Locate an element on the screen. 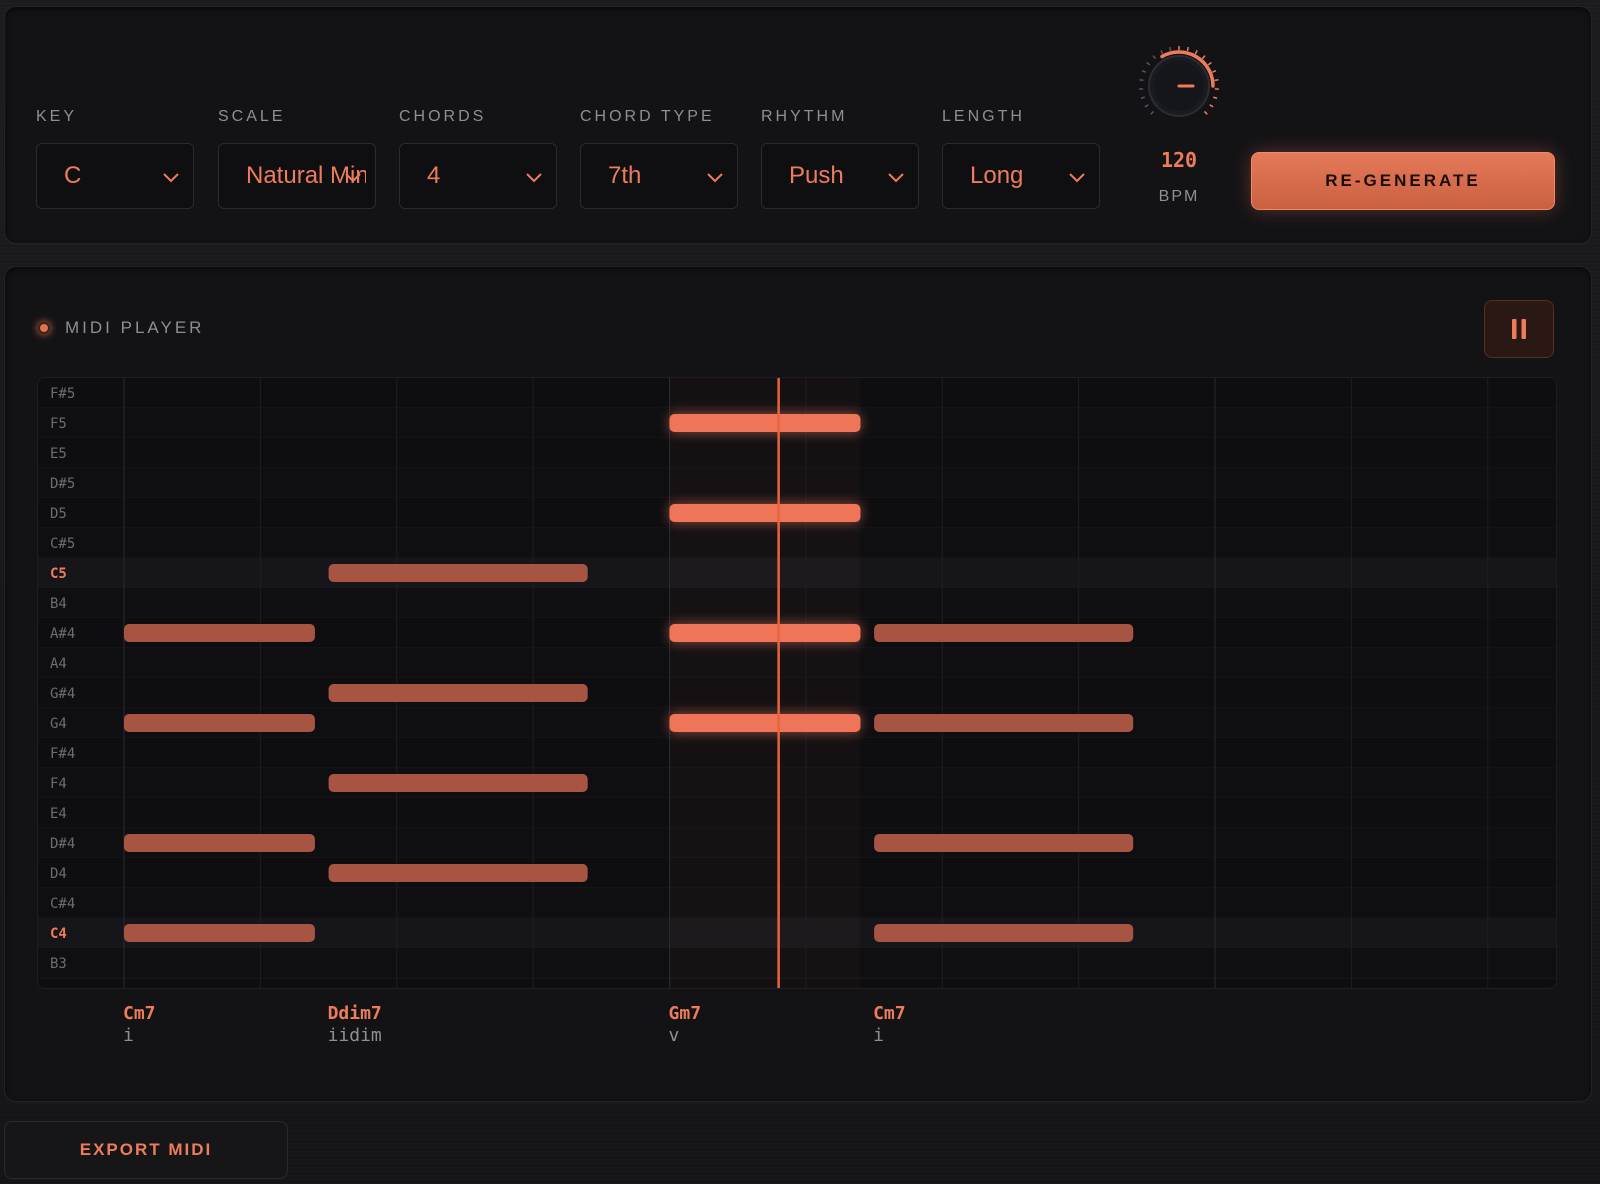 This screenshot has width=1600, height=1184. pitch-label: C5 is located at coordinates (58, 574).